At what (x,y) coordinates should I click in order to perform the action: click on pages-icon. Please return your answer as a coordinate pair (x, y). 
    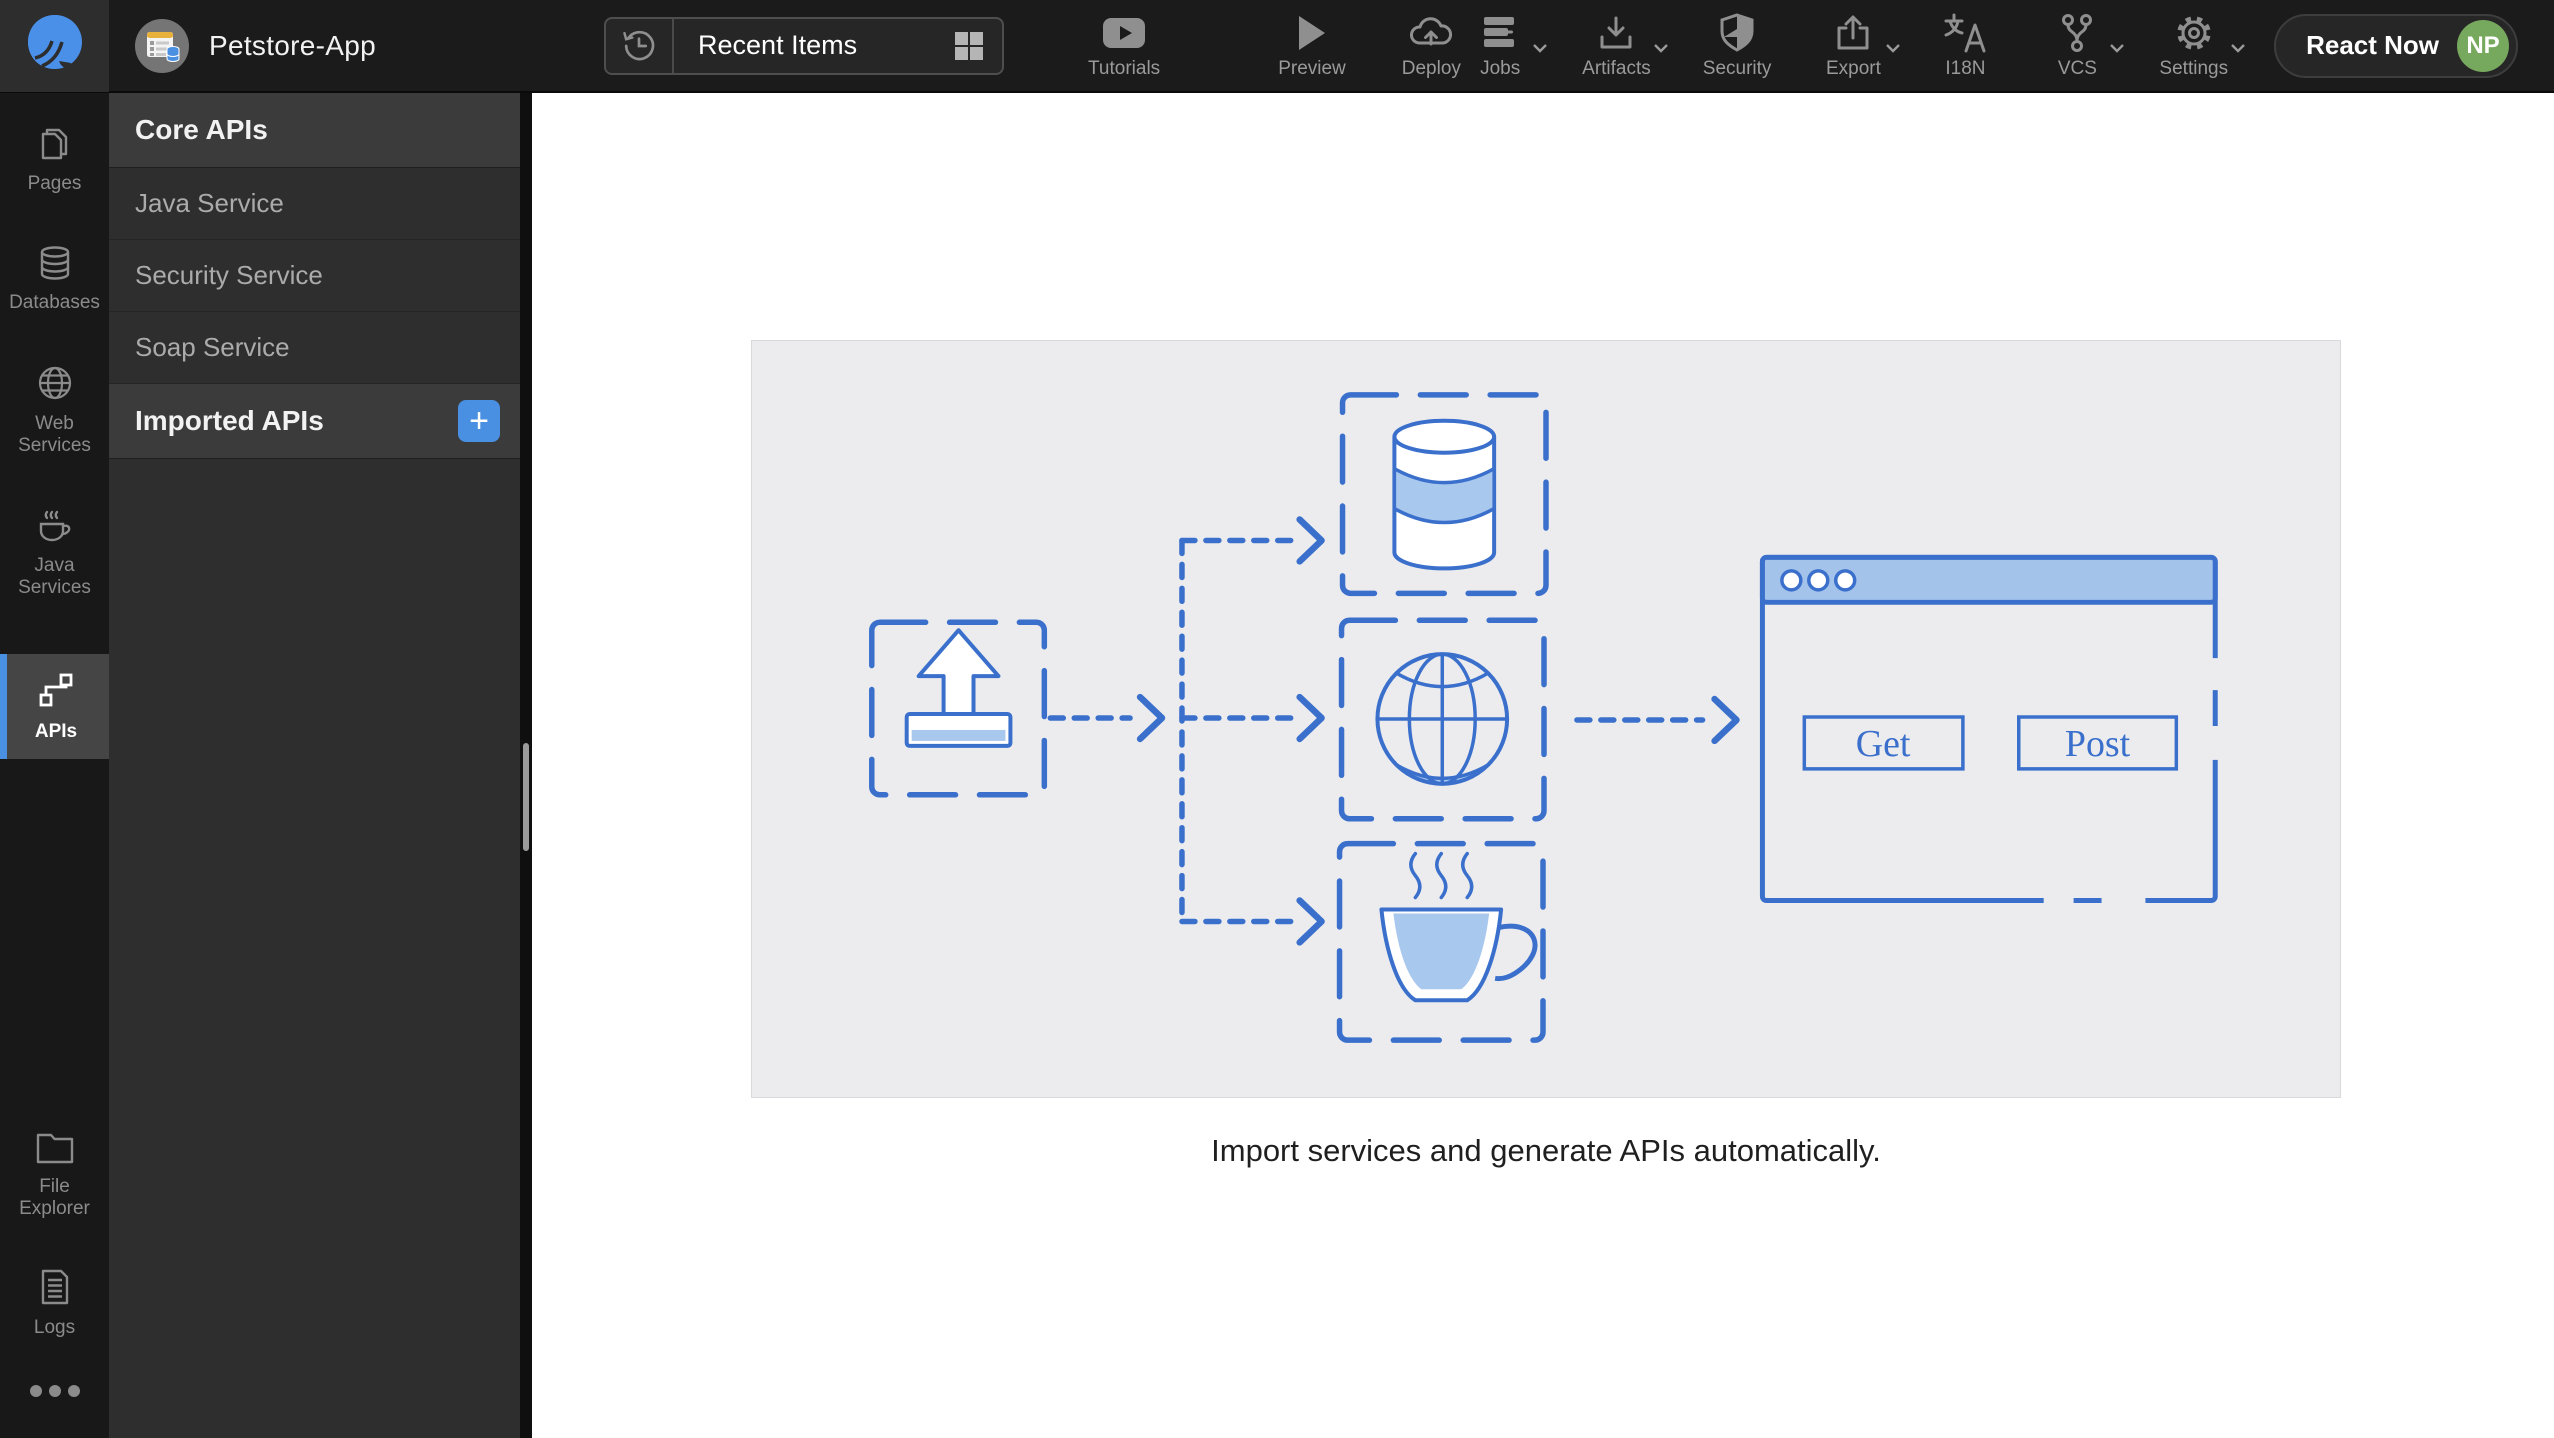
    Looking at the image, I should click on (55, 146).